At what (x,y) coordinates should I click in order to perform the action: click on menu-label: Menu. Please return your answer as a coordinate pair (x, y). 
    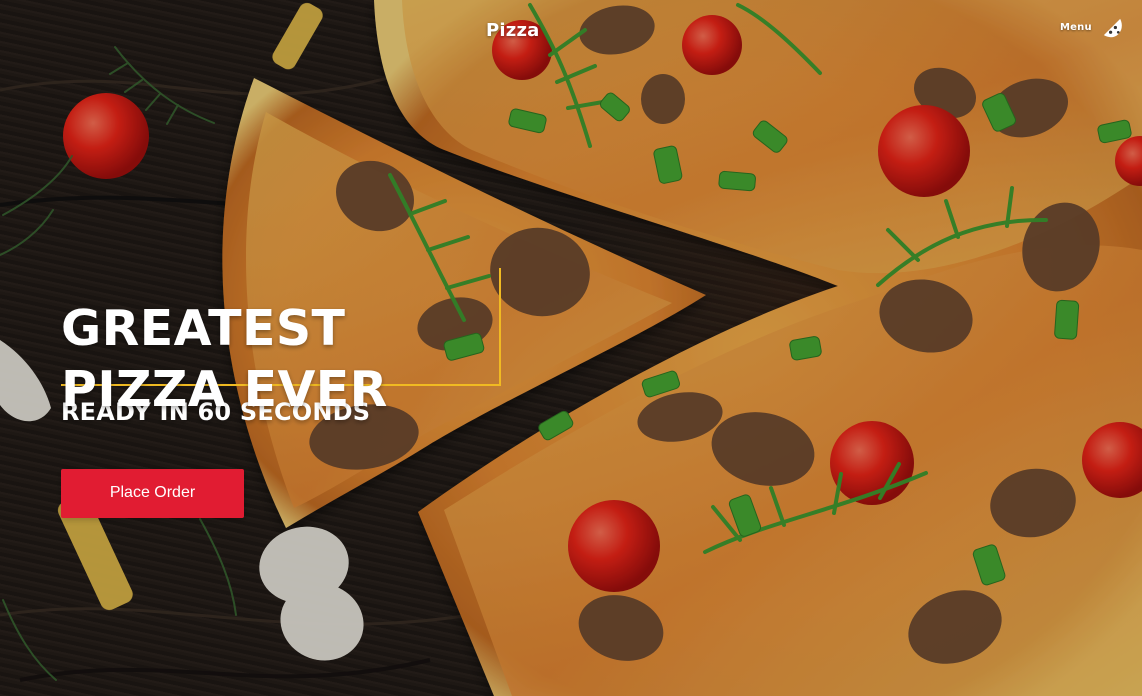
    Looking at the image, I should click on (1076, 27).